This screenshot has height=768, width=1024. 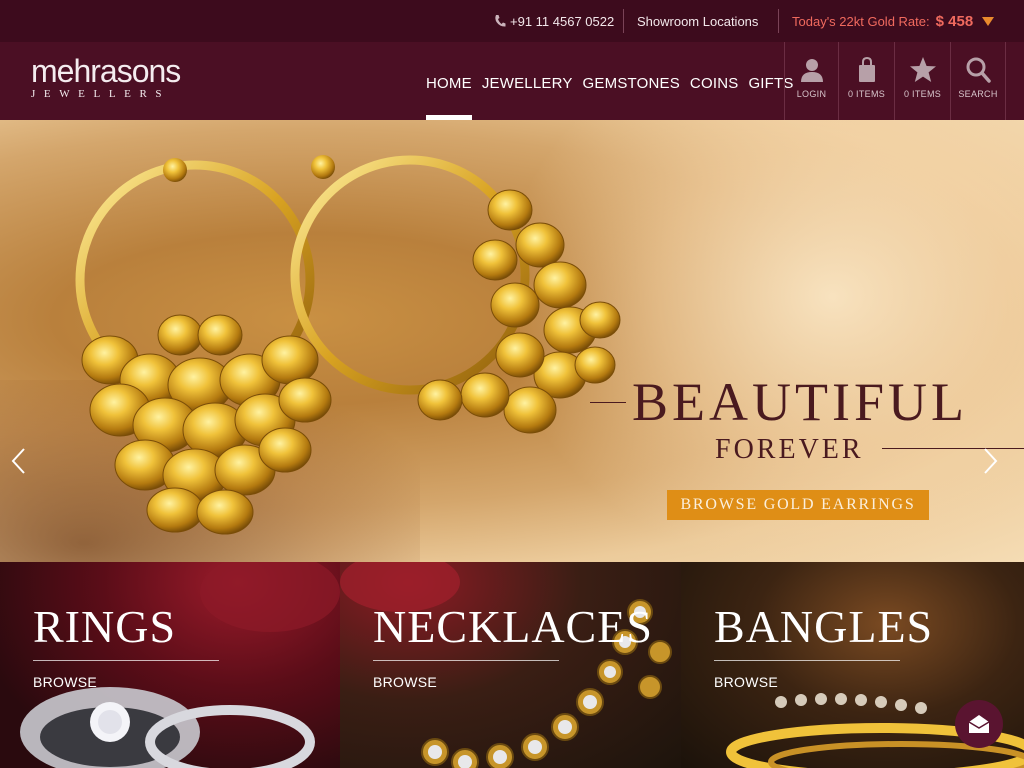 I want to click on hero-headline: BEAUTIFUL, so click(x=800, y=402).